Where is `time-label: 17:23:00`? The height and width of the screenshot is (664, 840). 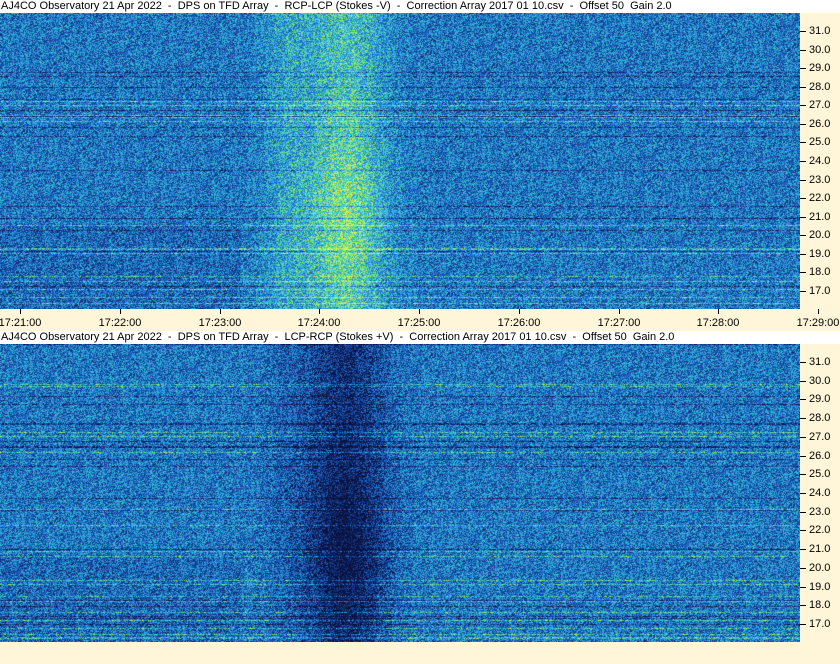
time-label: 17:23:00 is located at coordinates (220, 323).